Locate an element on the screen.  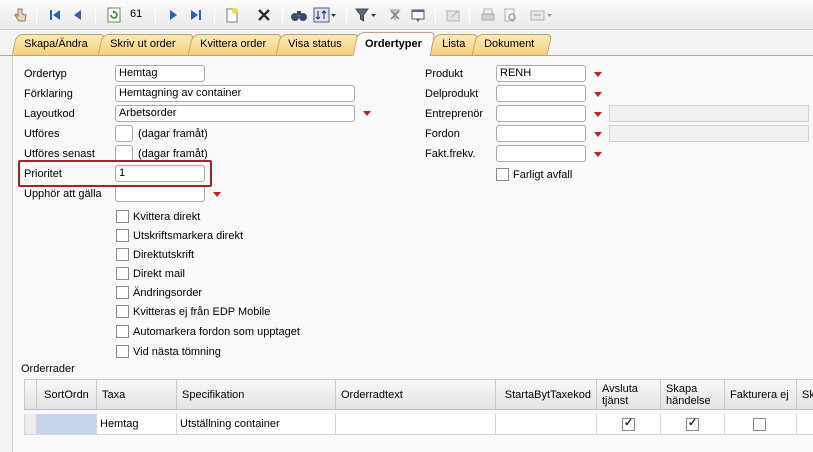
fakt-frekv-dropdown-icon is located at coordinates (597, 154).